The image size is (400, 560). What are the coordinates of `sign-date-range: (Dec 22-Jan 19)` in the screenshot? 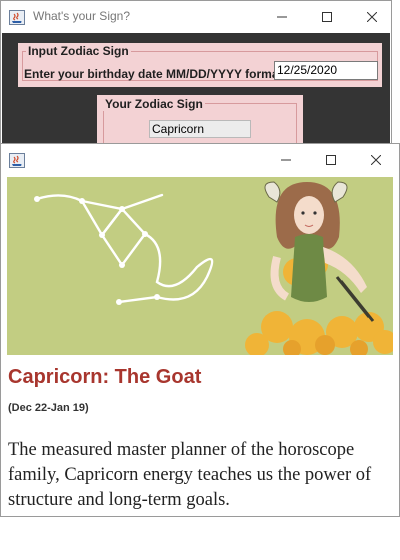 It's located at (48, 408).